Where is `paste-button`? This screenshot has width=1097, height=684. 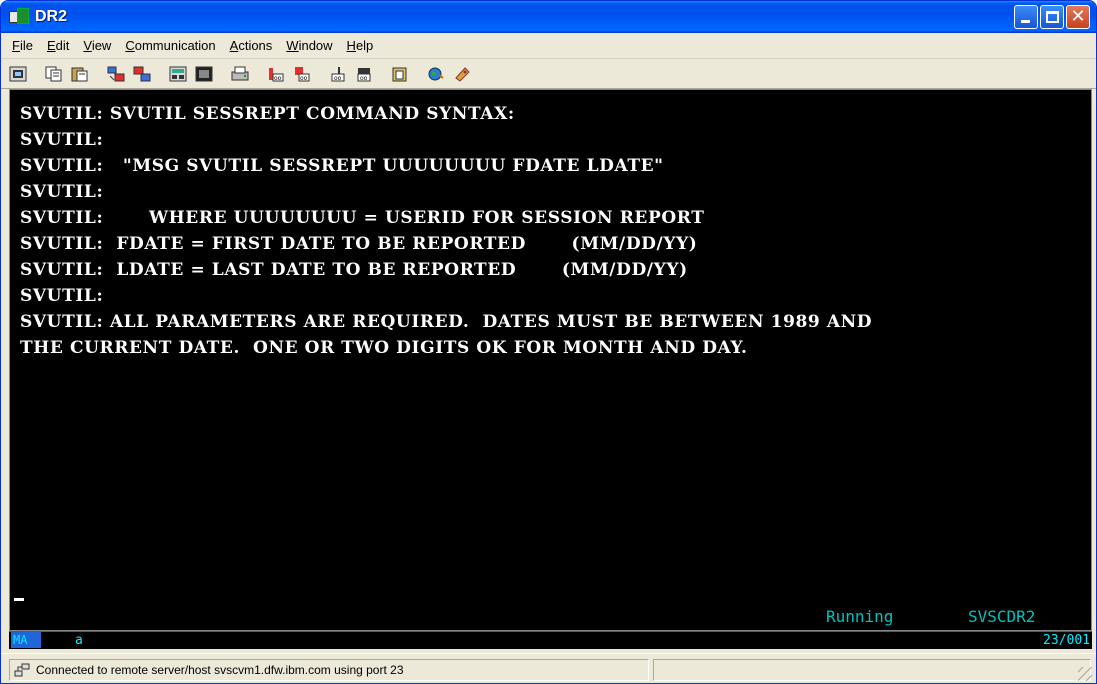 paste-button is located at coordinates (80, 74).